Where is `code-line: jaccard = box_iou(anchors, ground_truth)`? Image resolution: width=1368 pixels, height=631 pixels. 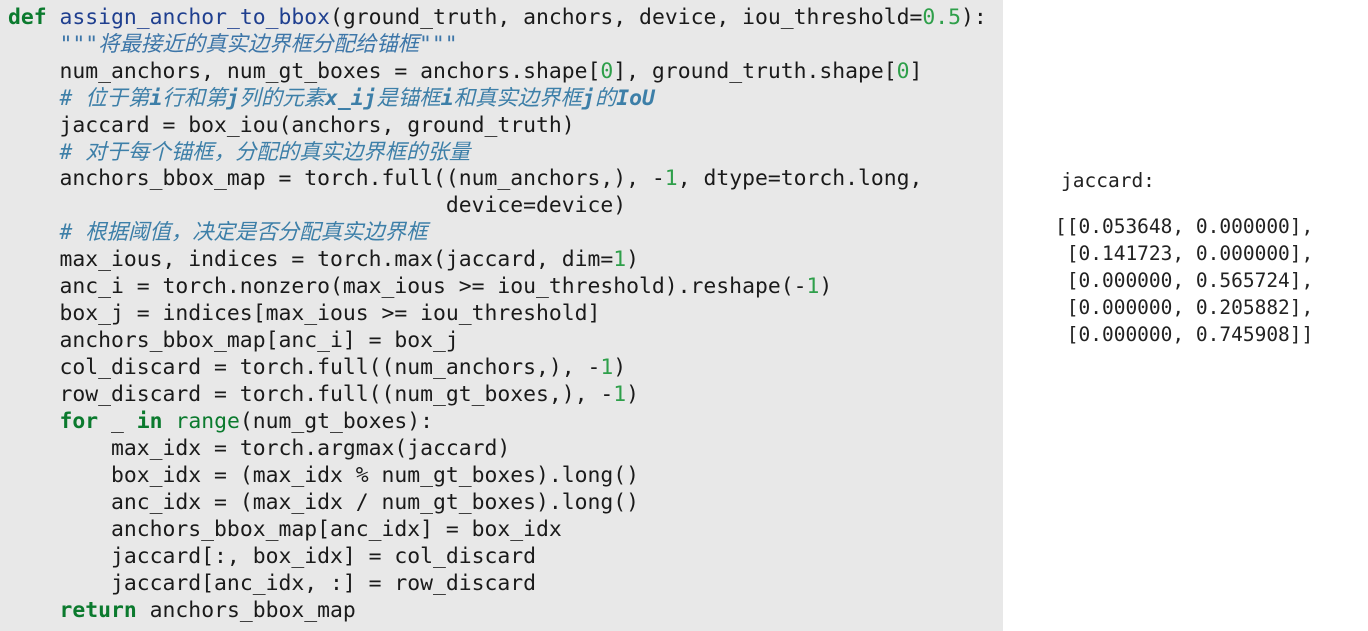
code-line: jaccard = box_iou(anchors, ground_truth) is located at coordinates (291, 125).